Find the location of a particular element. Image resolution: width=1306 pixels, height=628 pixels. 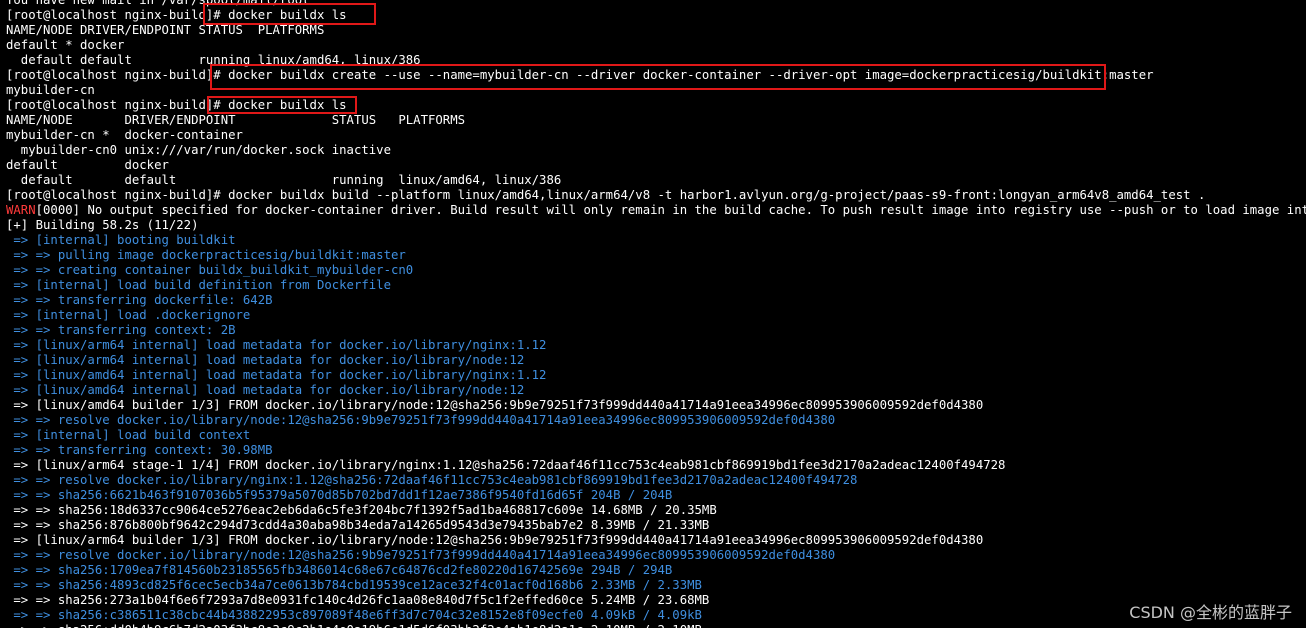

terminal-line-text: default docker is located at coordinates (87, 165).